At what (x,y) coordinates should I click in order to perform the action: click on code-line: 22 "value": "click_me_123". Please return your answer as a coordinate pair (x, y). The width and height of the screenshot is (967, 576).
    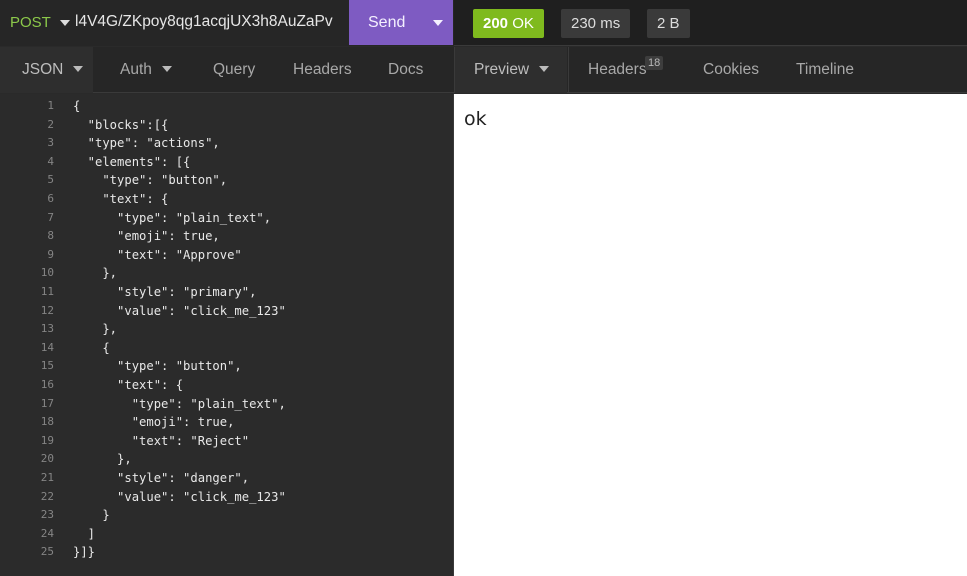
    Looking at the image, I should click on (227, 497).